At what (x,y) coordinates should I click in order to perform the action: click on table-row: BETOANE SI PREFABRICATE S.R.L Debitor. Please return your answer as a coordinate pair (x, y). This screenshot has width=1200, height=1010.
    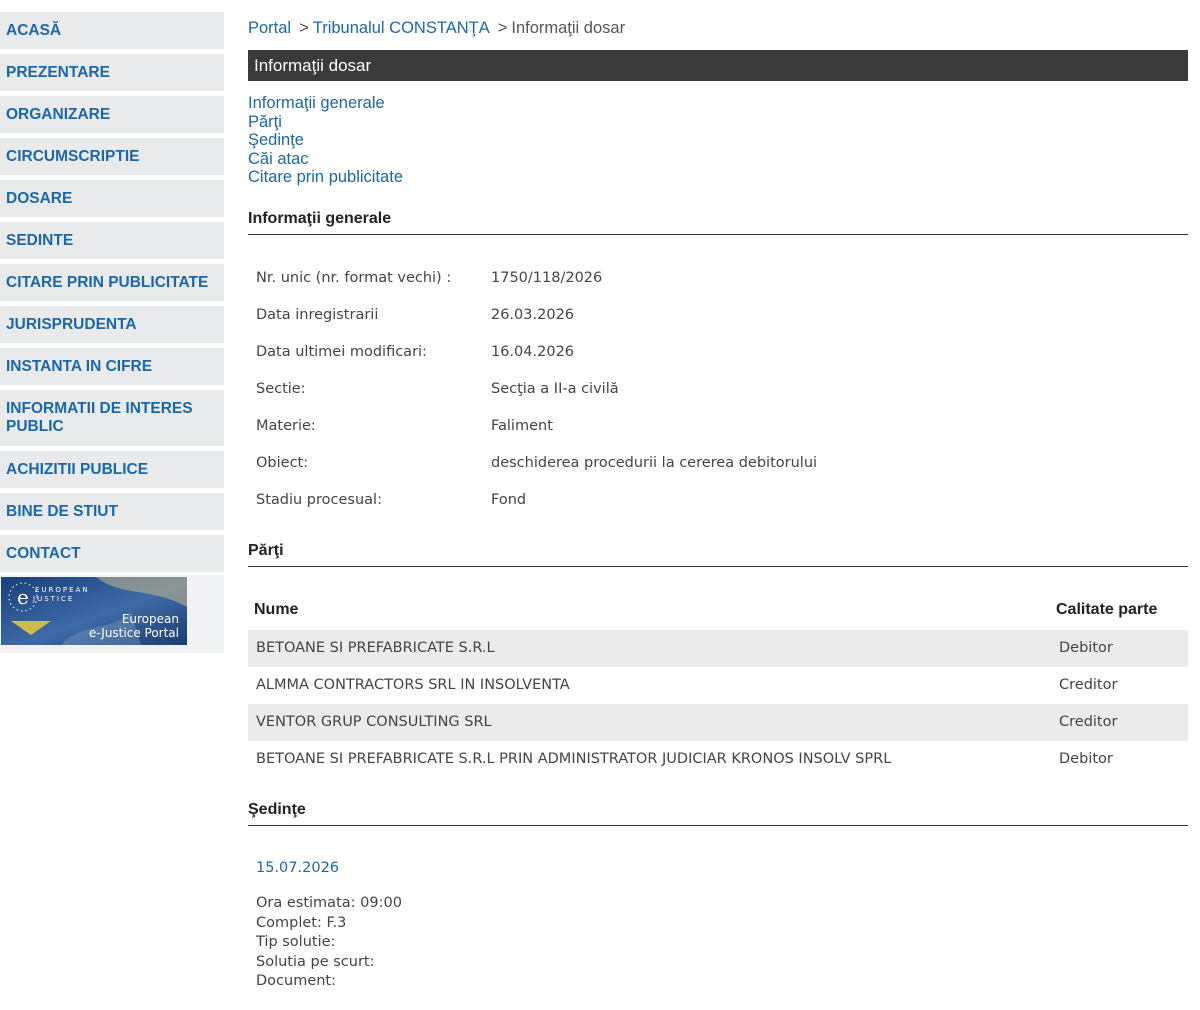
    Looking at the image, I should click on (718, 648).